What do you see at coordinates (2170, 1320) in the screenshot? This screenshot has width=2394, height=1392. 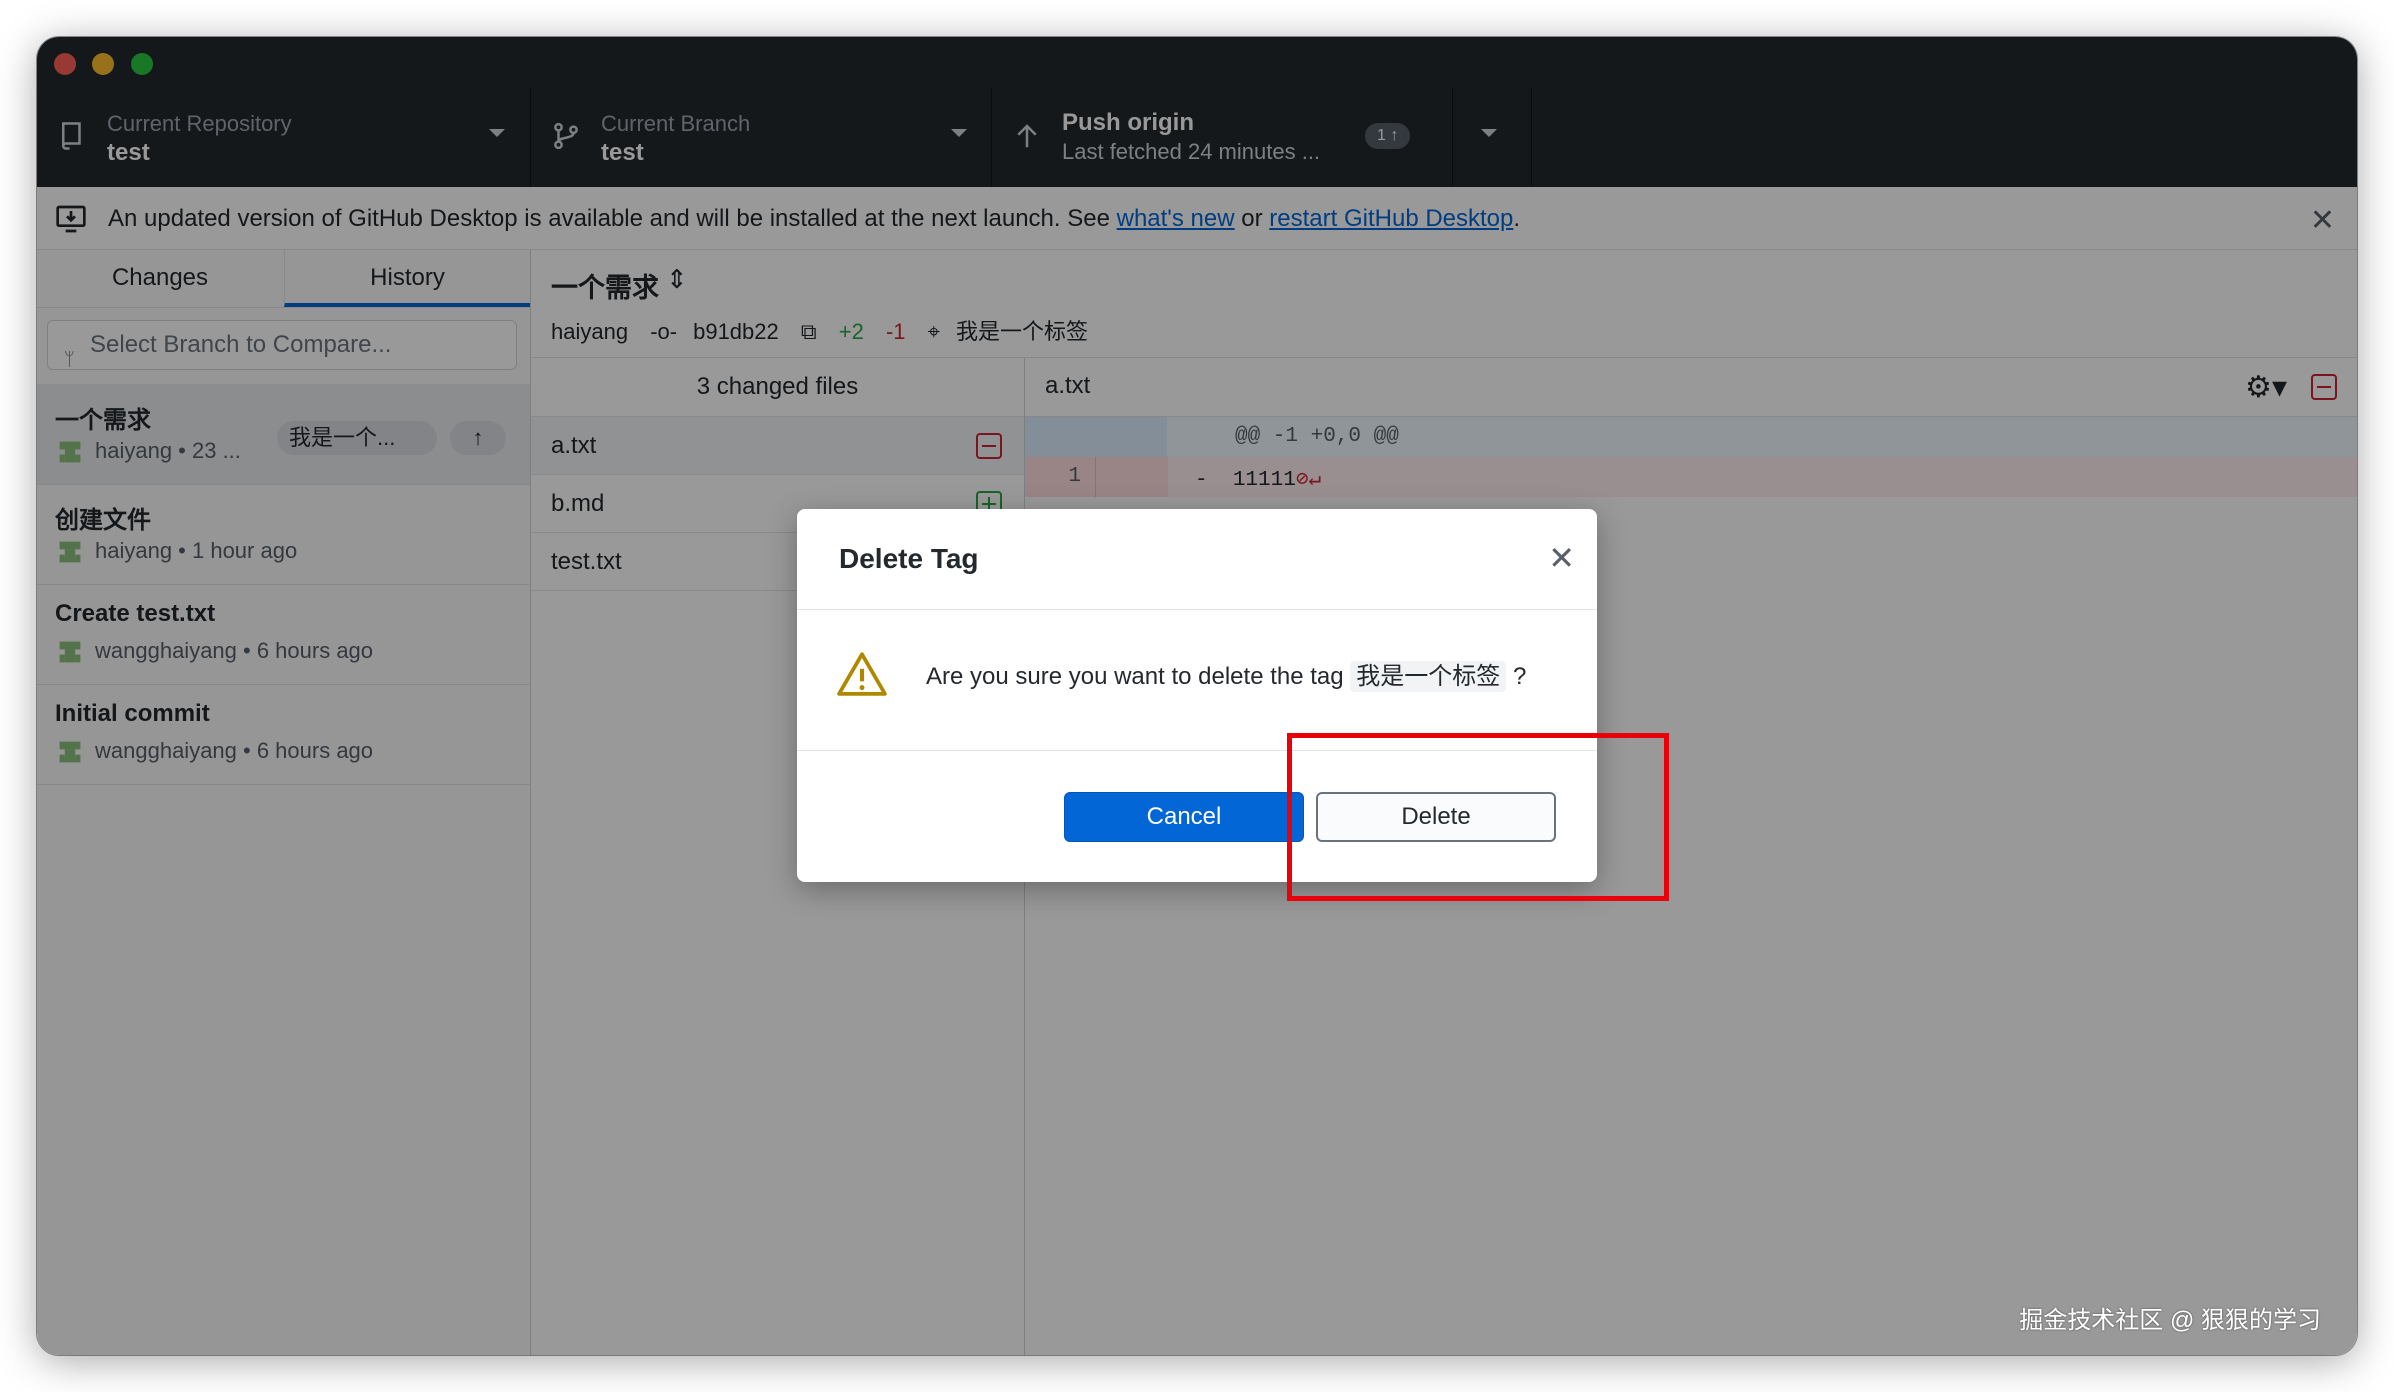 I see `watermark: 掘金技术社区 @ 狠狠的学习` at bounding box center [2170, 1320].